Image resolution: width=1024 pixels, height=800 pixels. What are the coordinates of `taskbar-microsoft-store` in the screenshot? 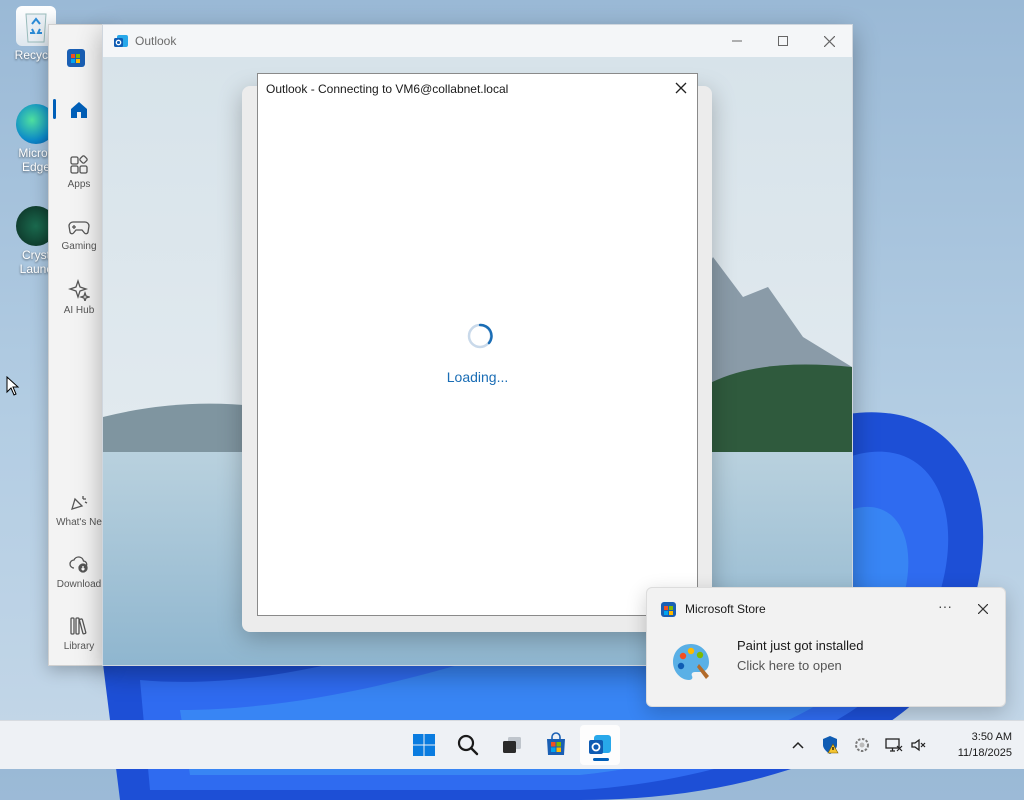 It's located at (556, 745).